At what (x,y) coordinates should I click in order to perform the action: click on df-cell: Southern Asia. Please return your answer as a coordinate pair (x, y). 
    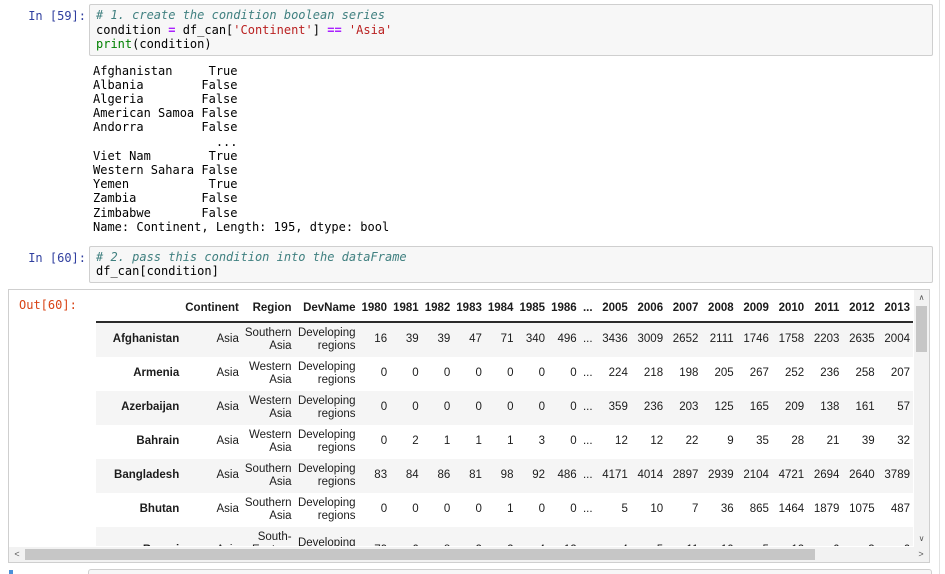
    Looking at the image, I should click on (268, 509).